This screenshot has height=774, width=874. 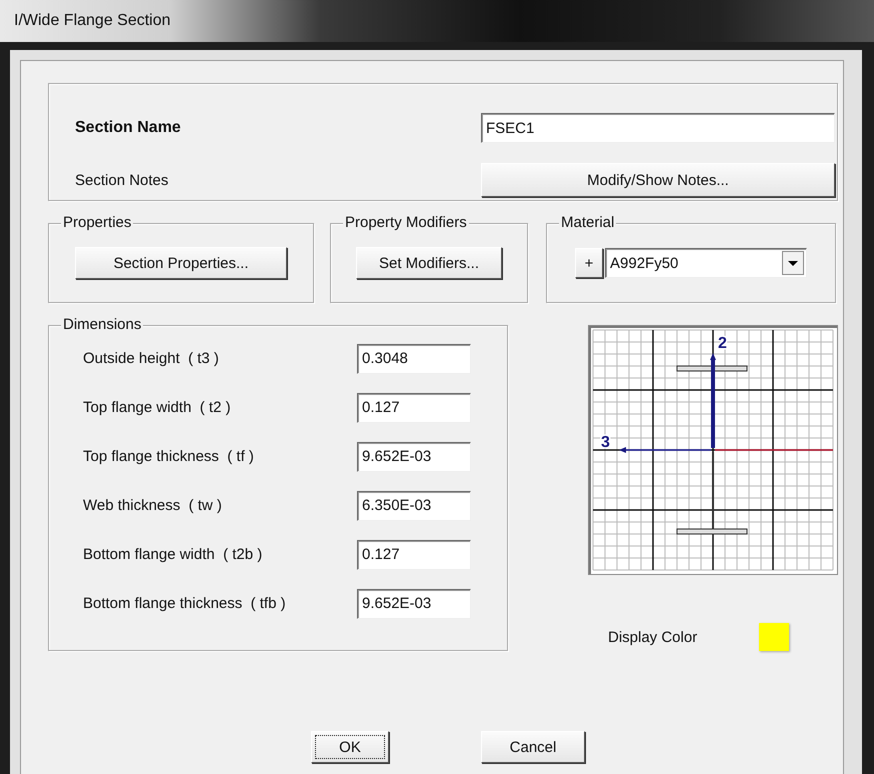 What do you see at coordinates (153, 505) in the screenshot?
I see `dimension-label: Web thickness ( tw )` at bounding box center [153, 505].